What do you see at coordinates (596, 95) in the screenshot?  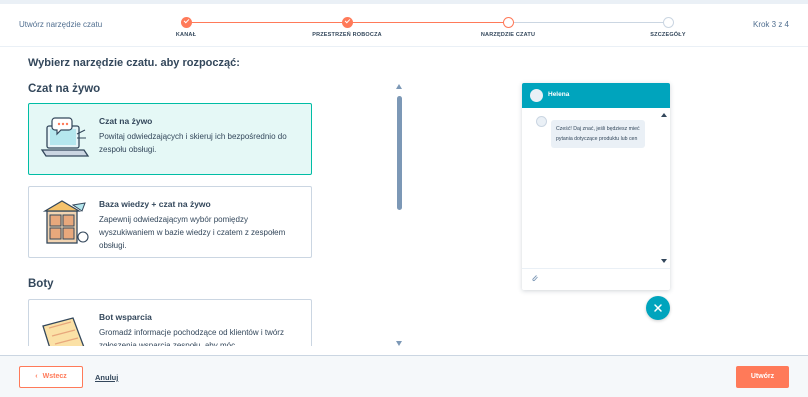 I see `preview-header: Helena` at bounding box center [596, 95].